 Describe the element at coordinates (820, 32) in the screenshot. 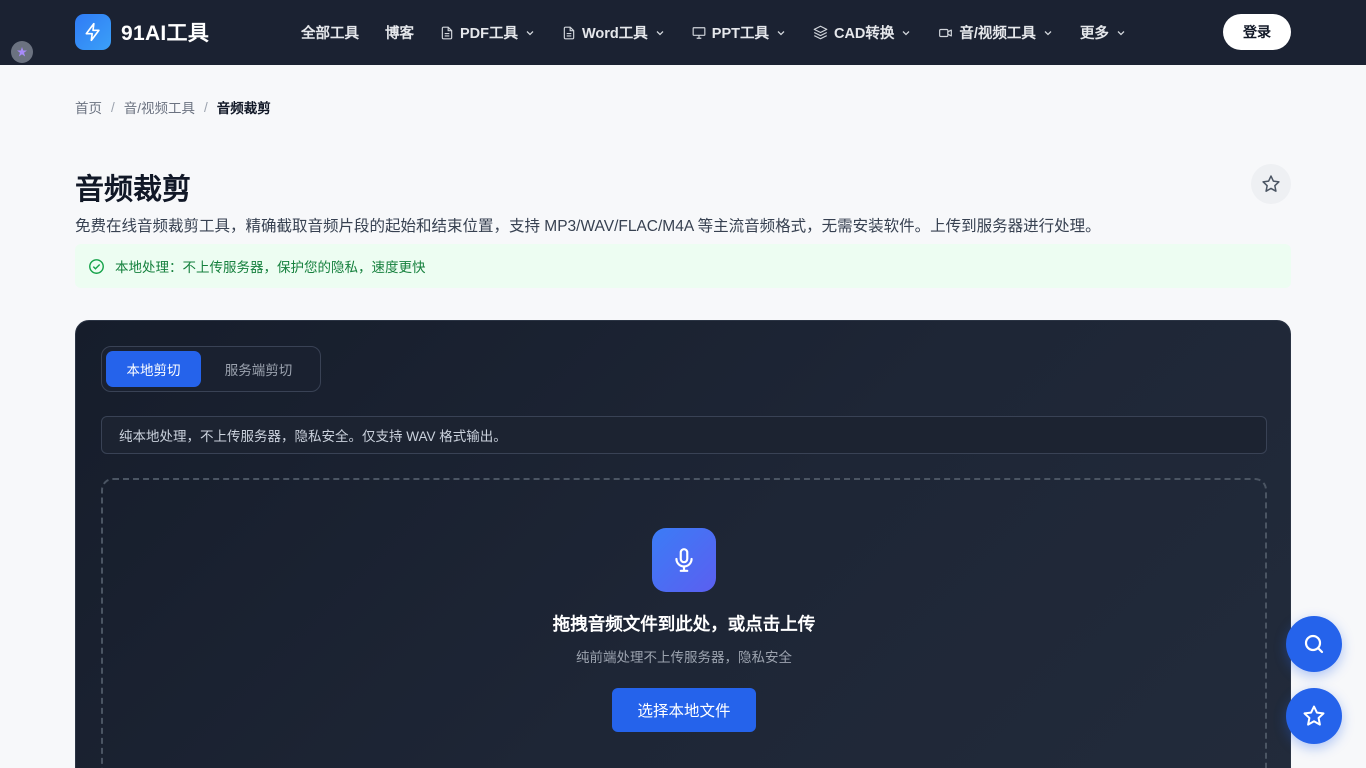

I see `layers-icon` at that location.